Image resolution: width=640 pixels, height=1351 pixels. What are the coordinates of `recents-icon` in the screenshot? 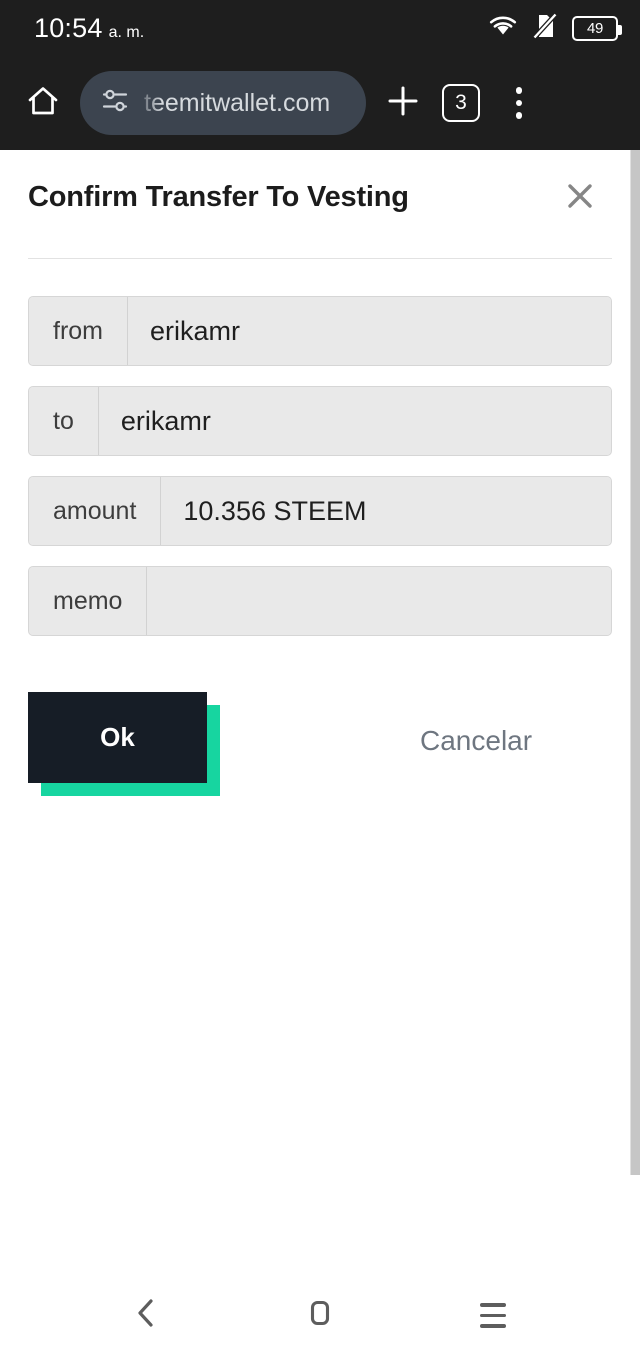 It's located at (493, 1315).